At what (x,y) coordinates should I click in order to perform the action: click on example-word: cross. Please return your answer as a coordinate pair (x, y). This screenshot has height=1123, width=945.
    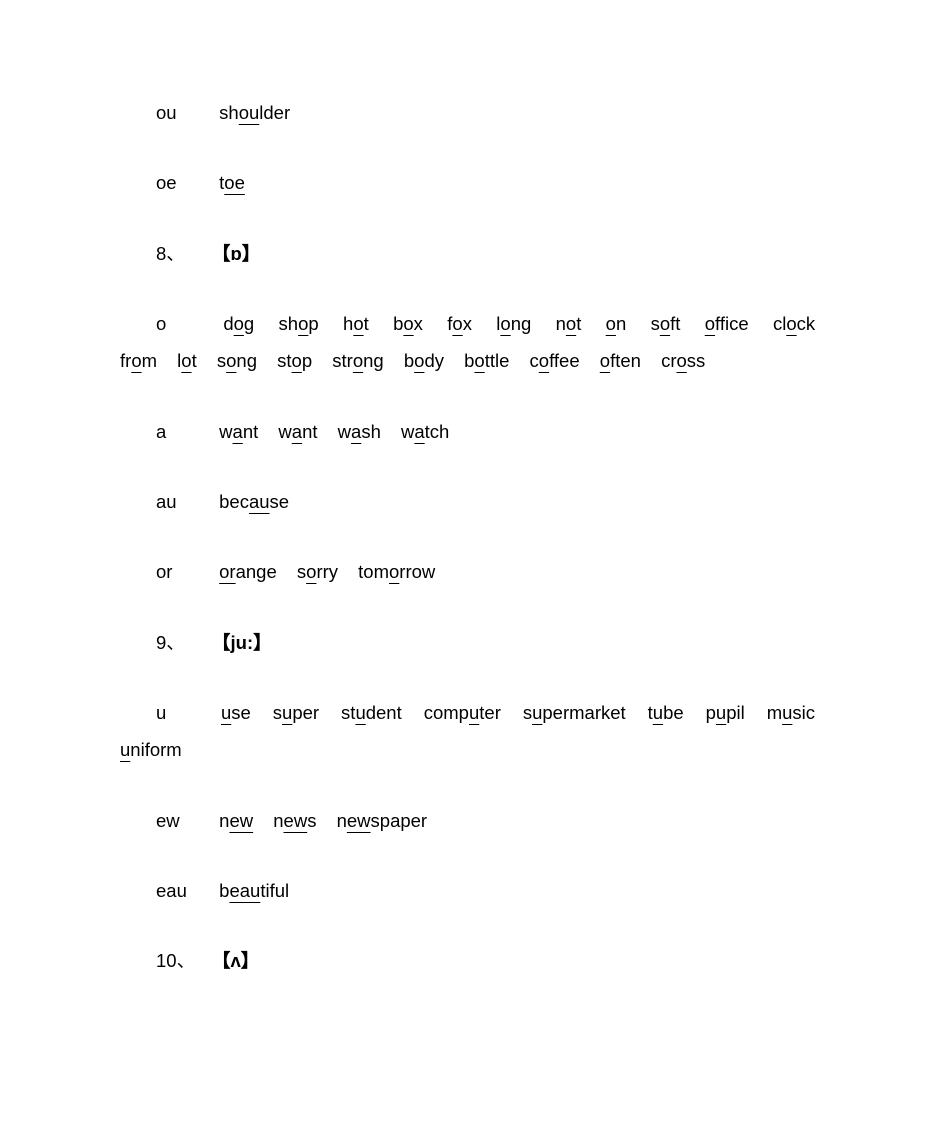
    Looking at the image, I should click on (683, 360).